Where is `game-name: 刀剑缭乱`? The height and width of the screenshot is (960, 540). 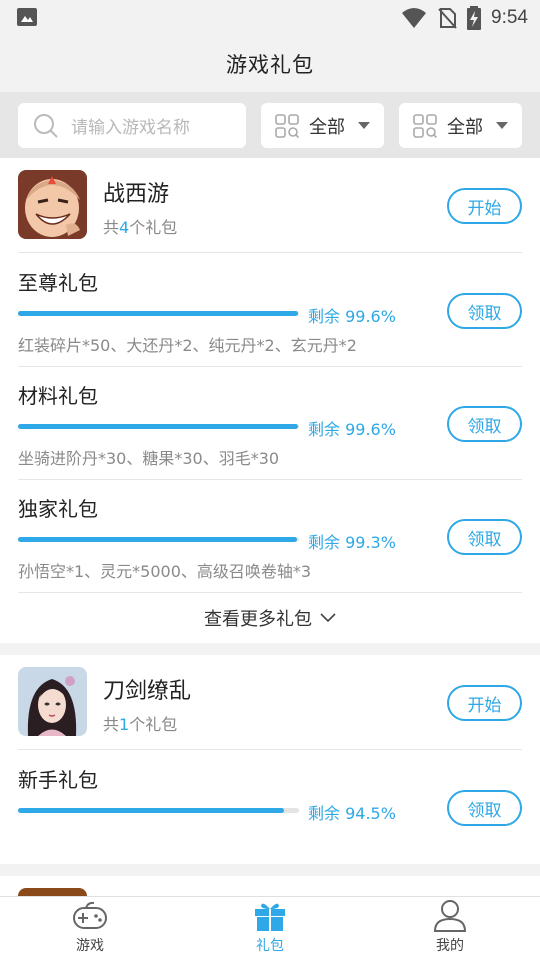 game-name: 刀剑缭乱 is located at coordinates (147, 691).